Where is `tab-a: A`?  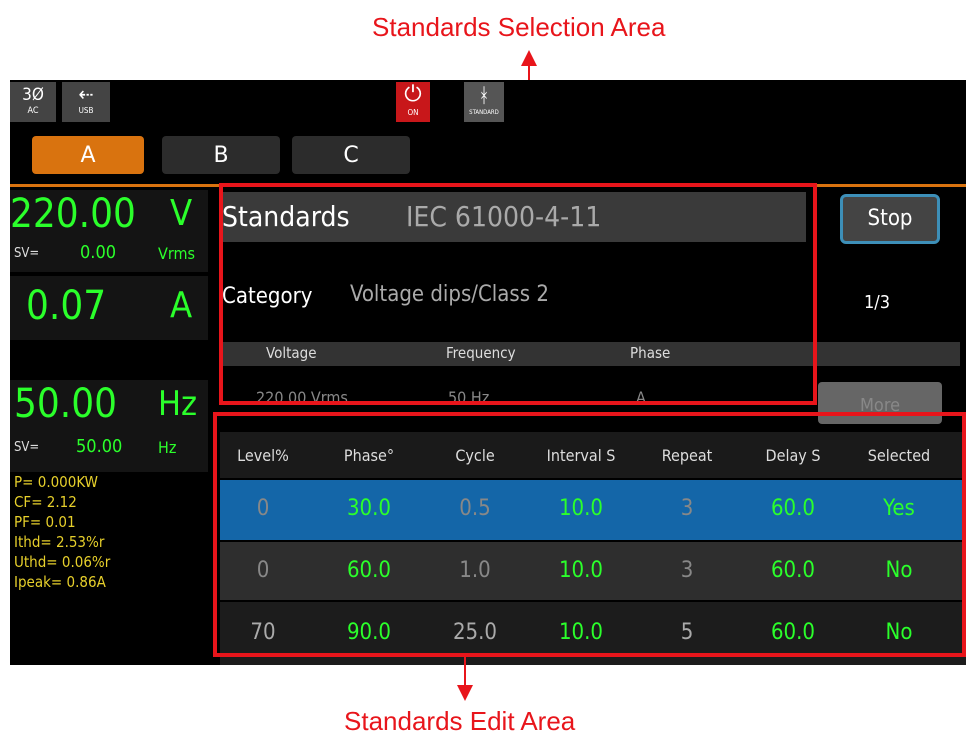 tab-a: A is located at coordinates (88, 155).